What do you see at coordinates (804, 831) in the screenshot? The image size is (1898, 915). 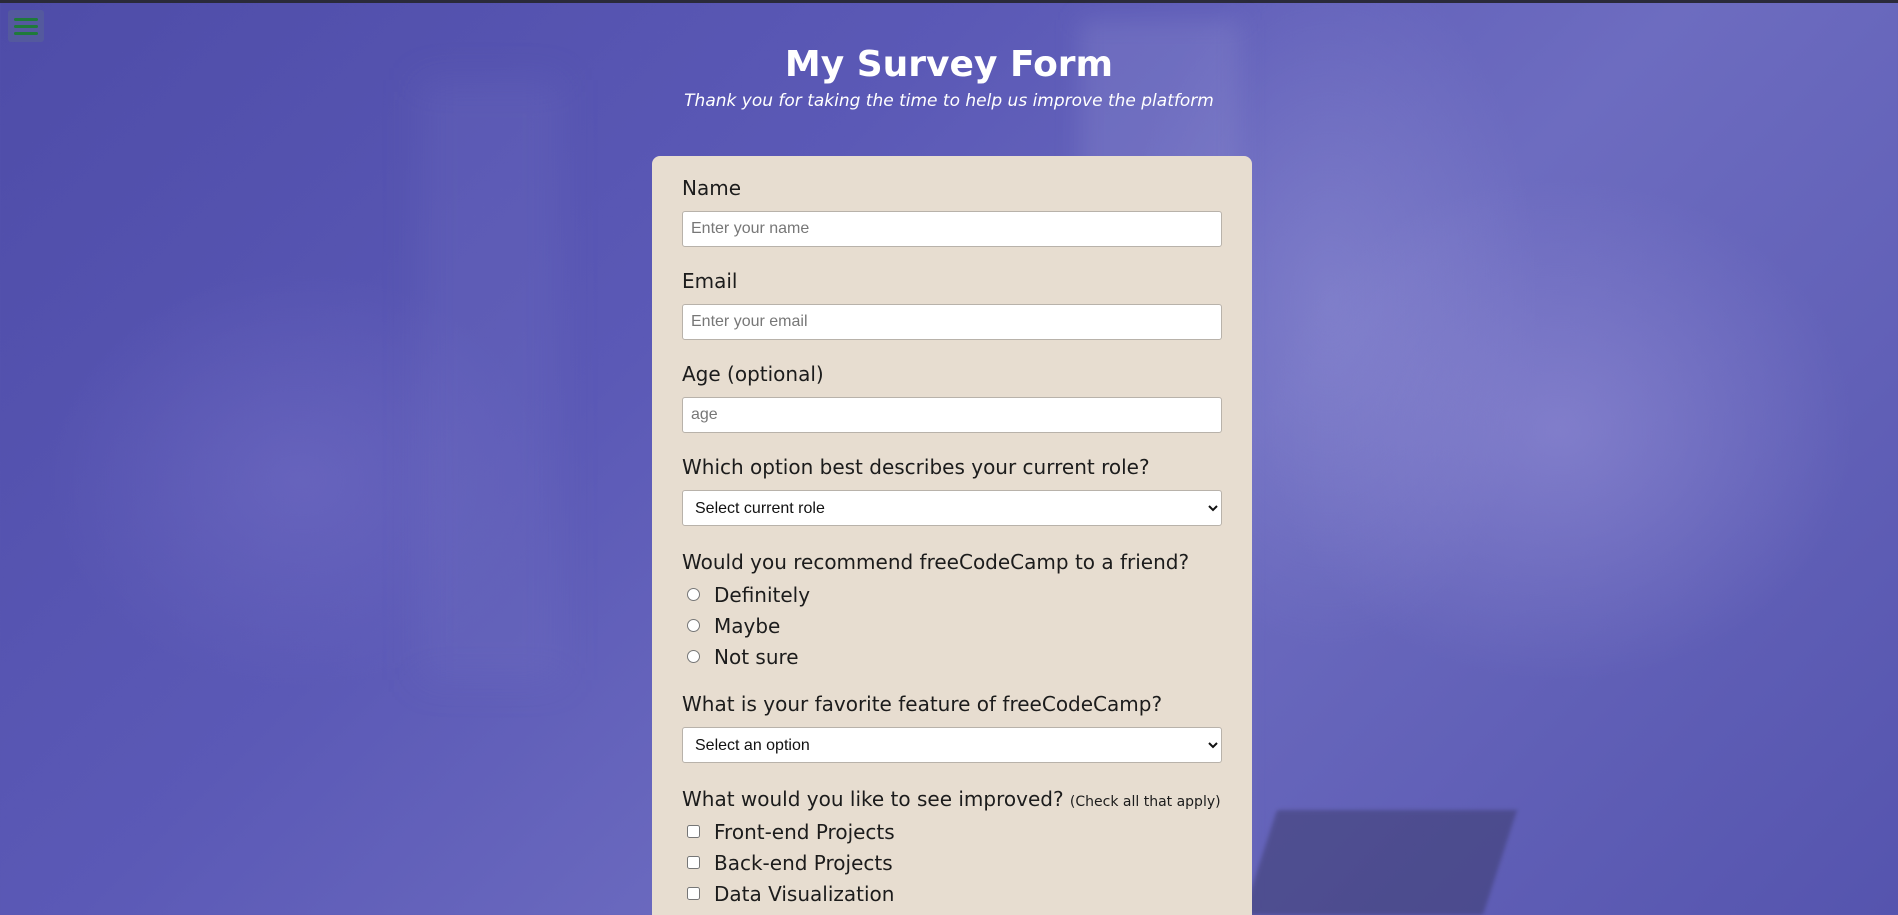 I see `improve-option-label: Front-end Projects` at bounding box center [804, 831].